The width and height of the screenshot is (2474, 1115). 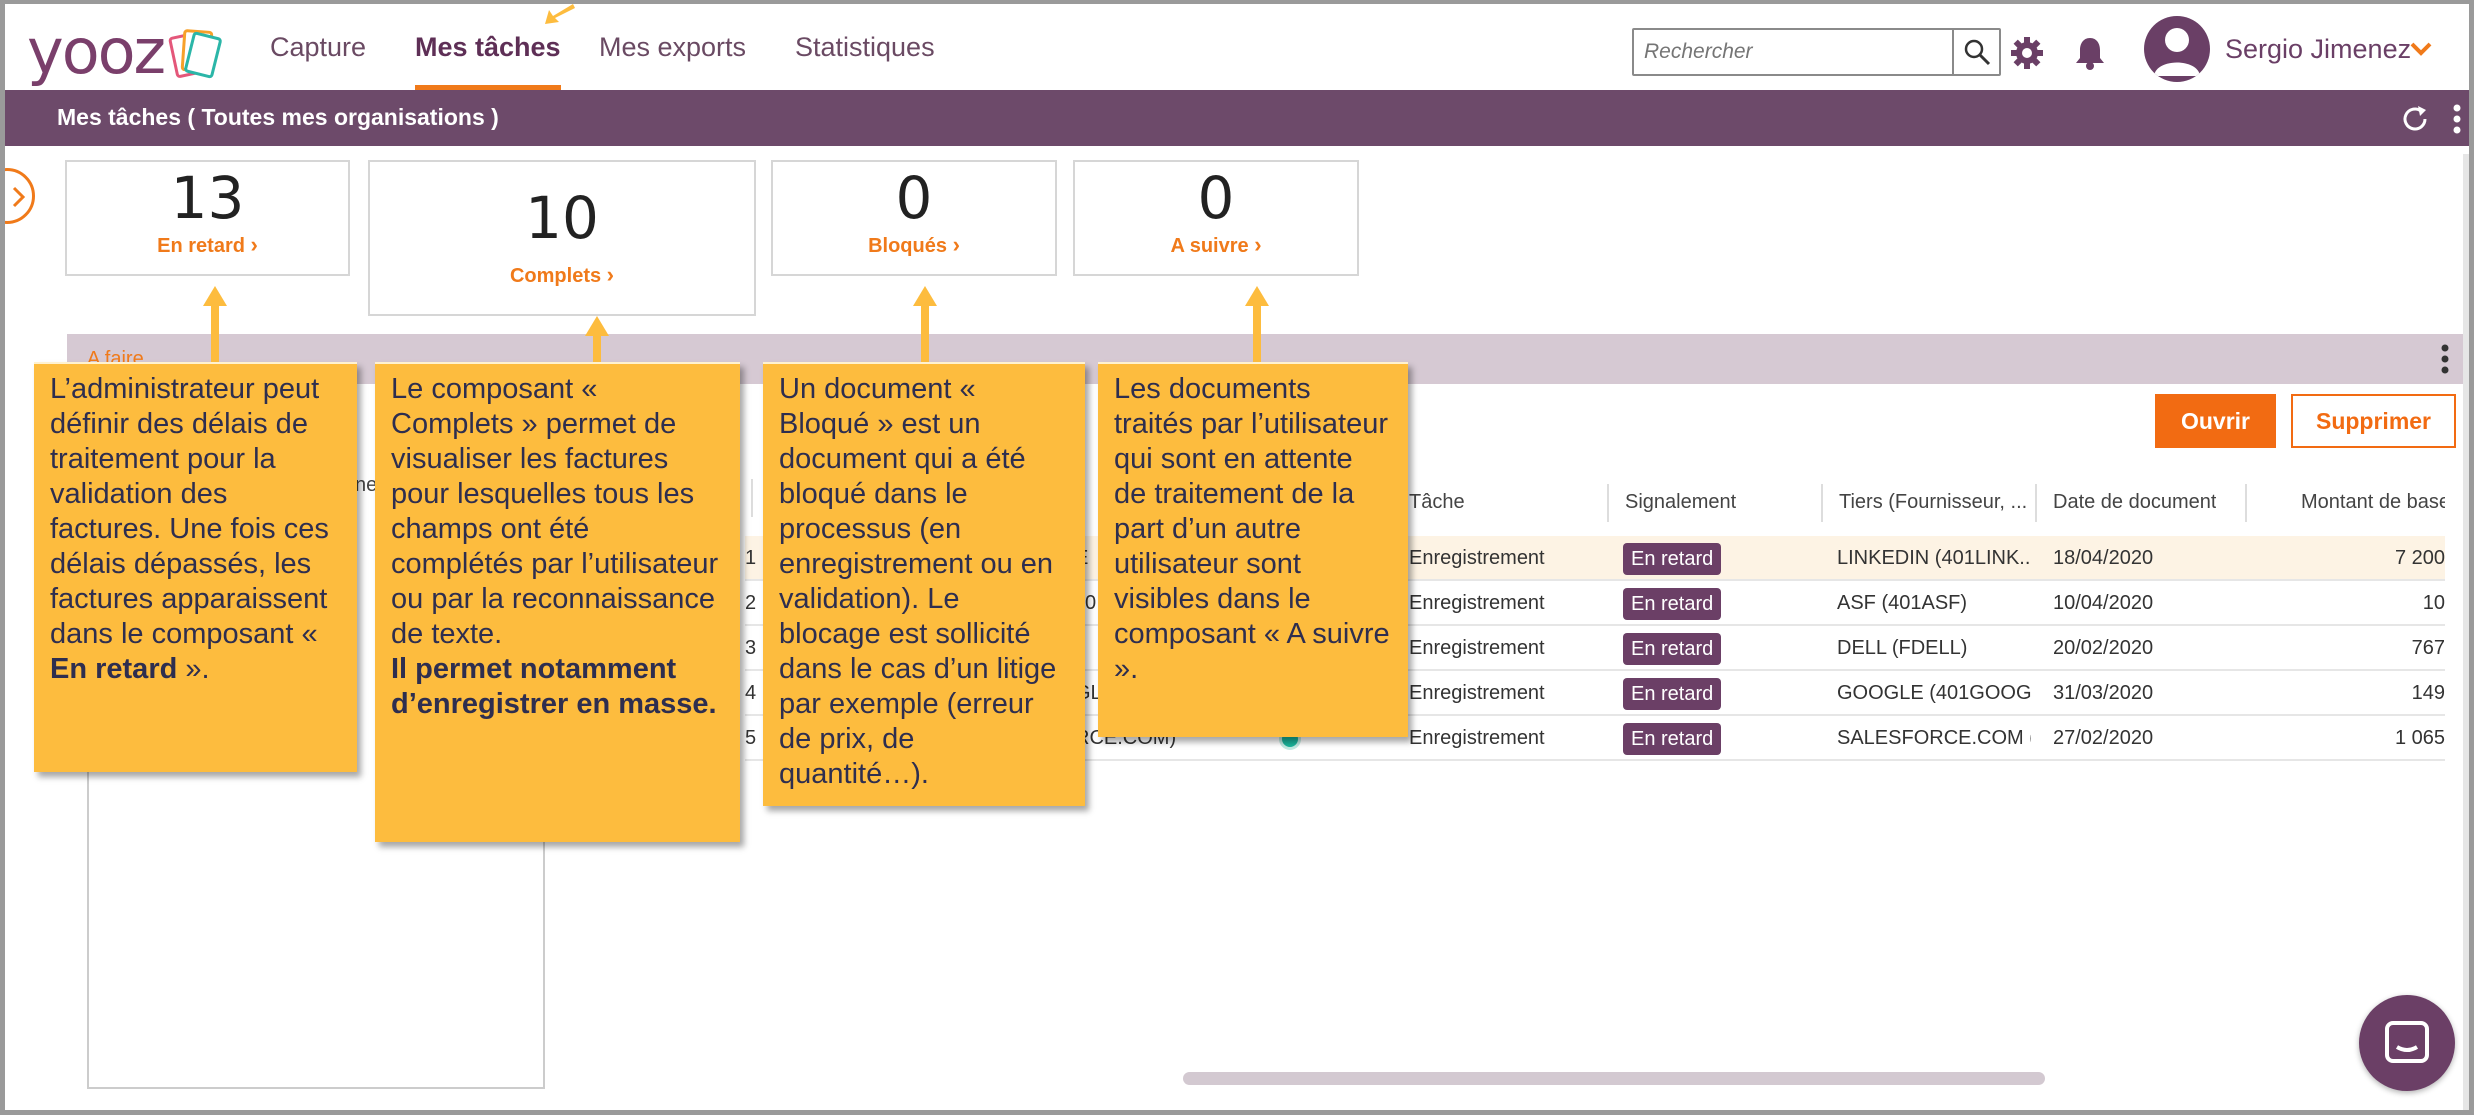 What do you see at coordinates (2415, 119) in the screenshot?
I see `refresh-icon` at bounding box center [2415, 119].